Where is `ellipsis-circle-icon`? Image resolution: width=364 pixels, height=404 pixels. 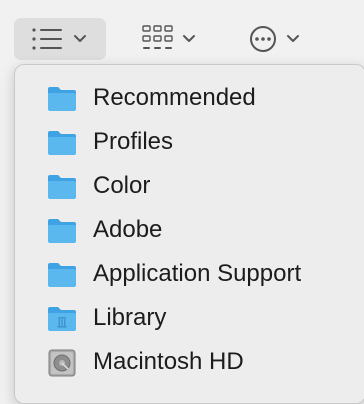
ellipsis-circle-icon is located at coordinates (263, 39).